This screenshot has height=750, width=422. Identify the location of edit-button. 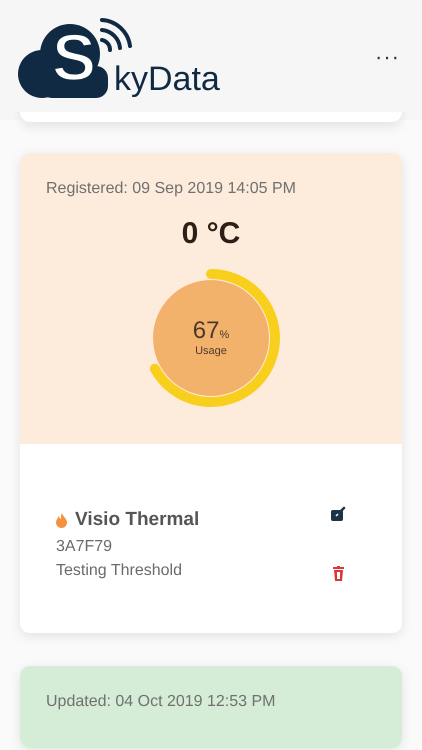
(338, 514).